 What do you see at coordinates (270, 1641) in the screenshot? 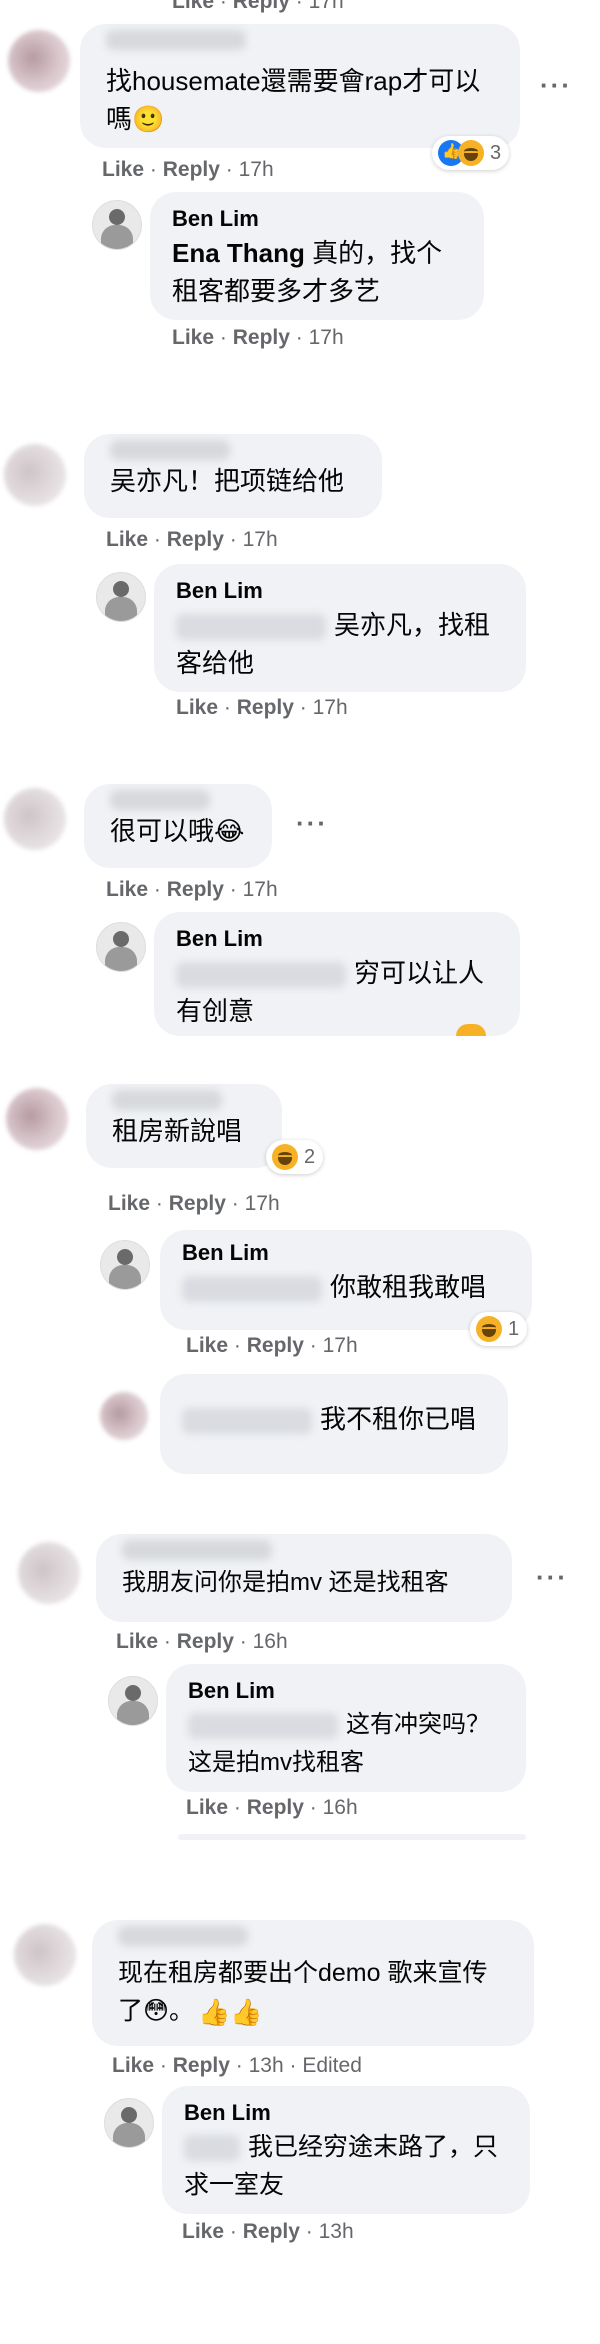
I see `comment-time: 16h` at bounding box center [270, 1641].